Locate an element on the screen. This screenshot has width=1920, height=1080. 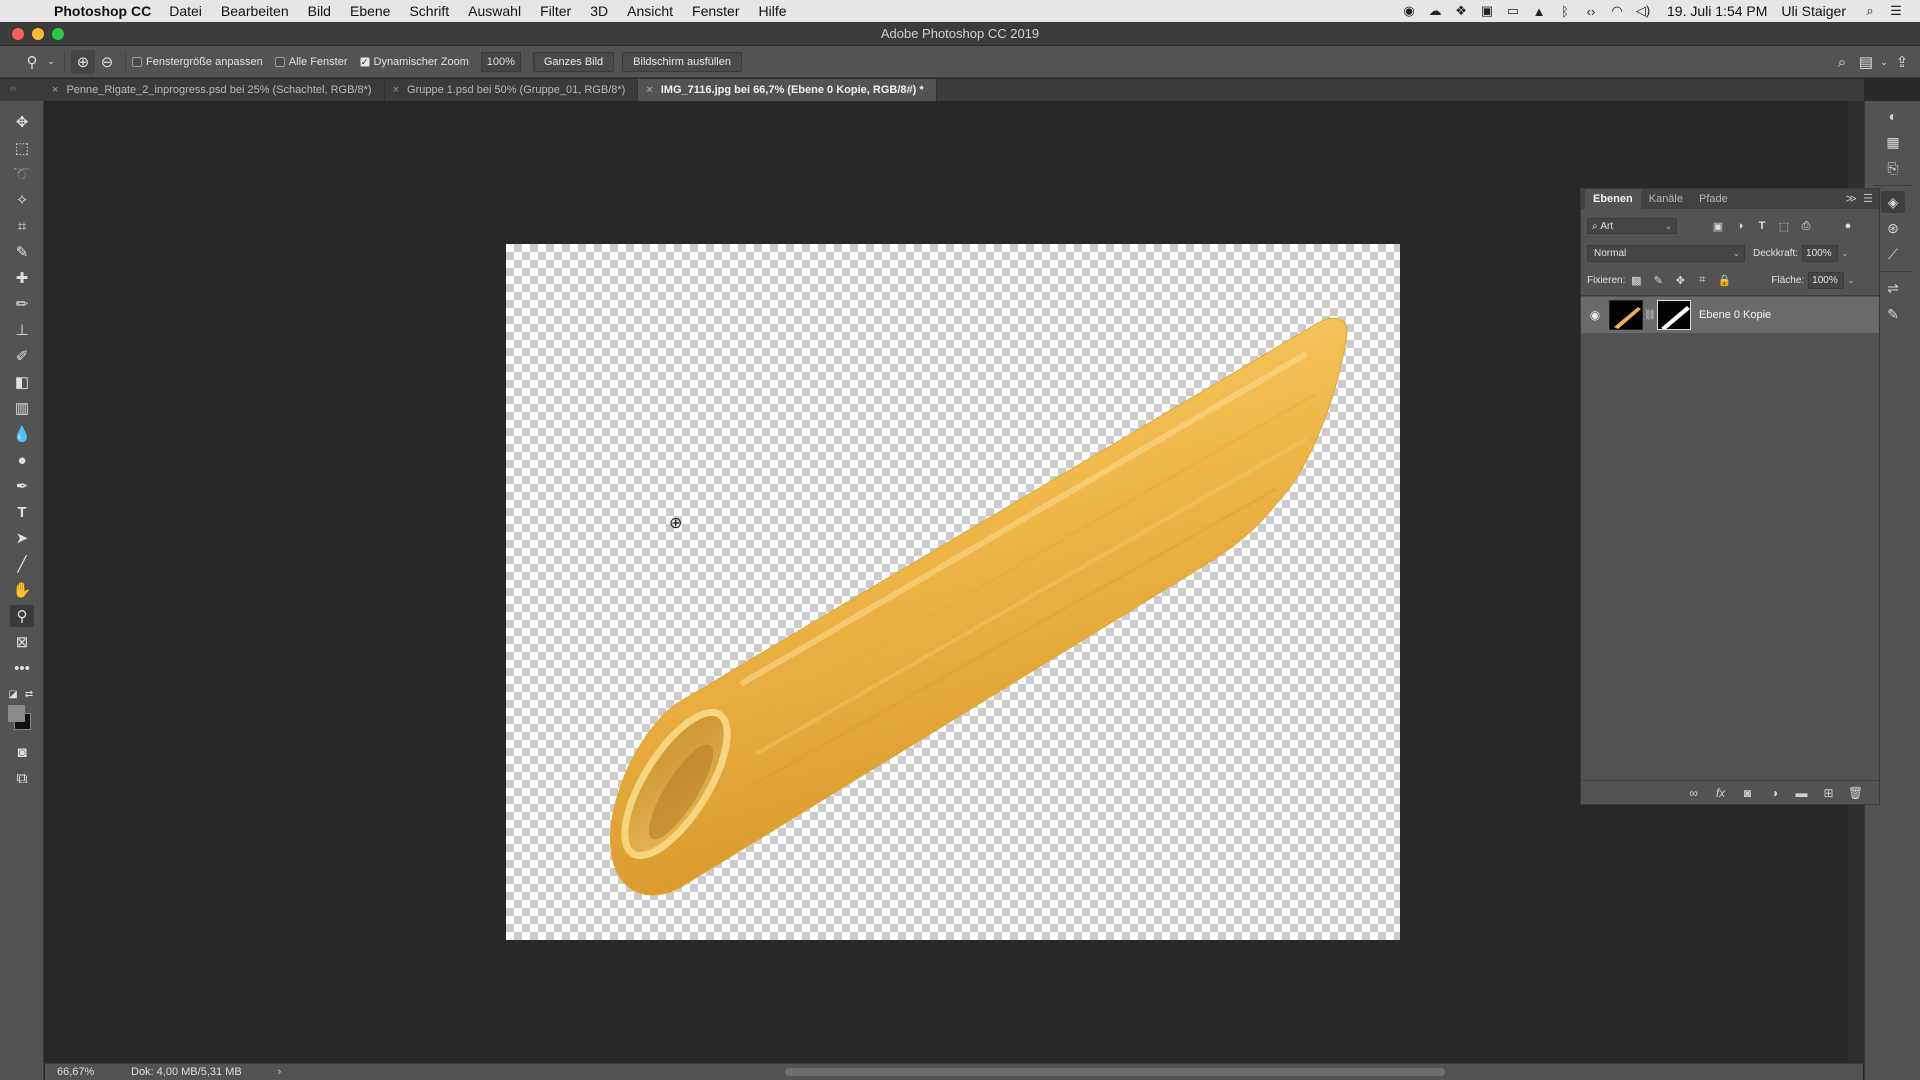
blur-tool-icon: 💧 is located at coordinates (22, 434).